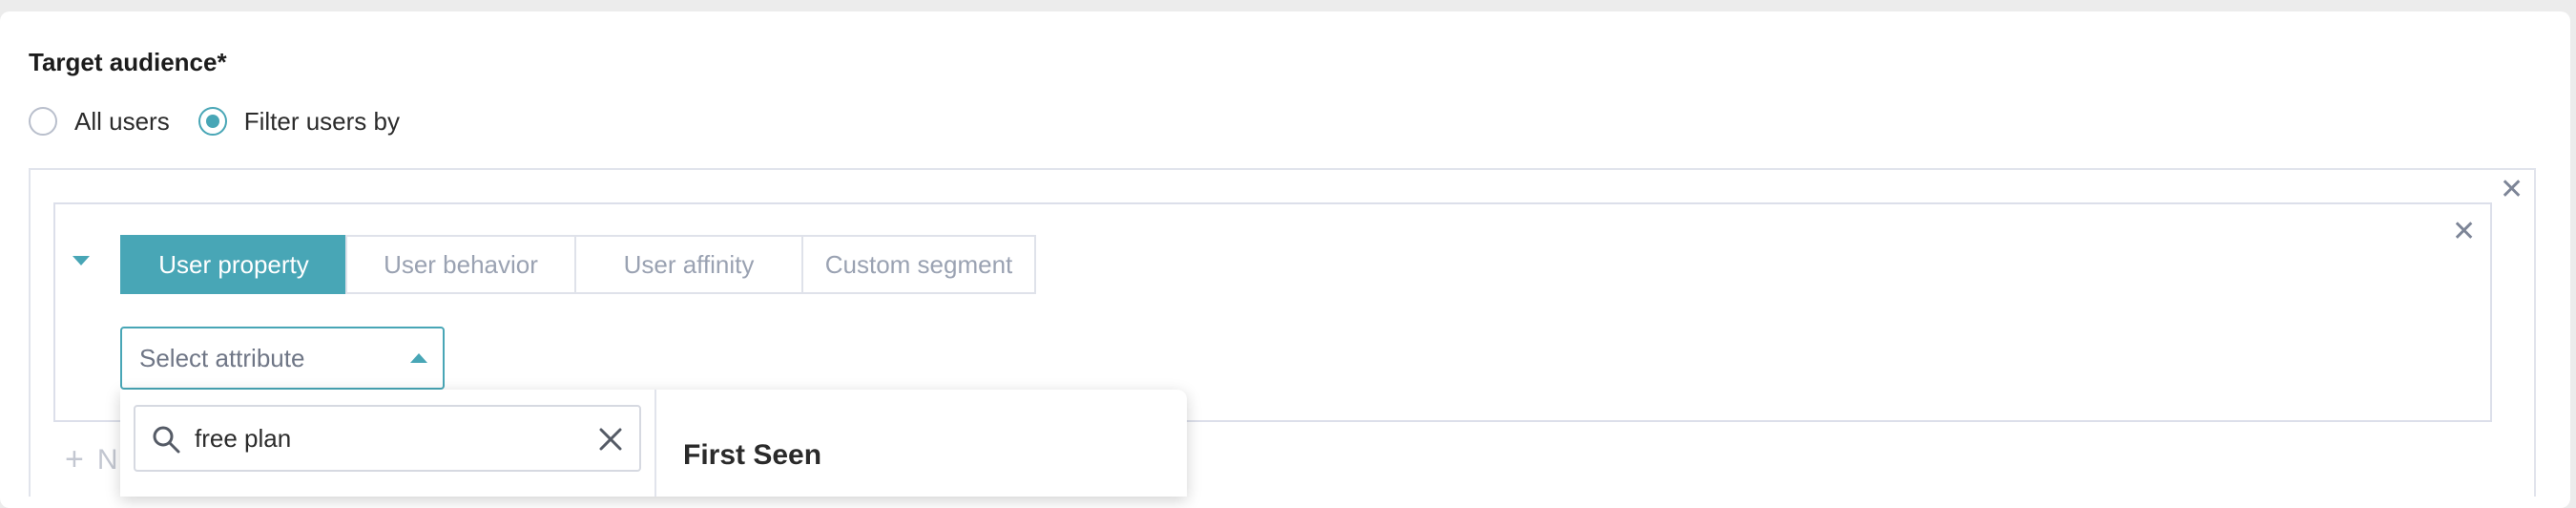 This screenshot has width=2576, height=508. I want to click on tab-user-affinity: User affinity, so click(688, 264).